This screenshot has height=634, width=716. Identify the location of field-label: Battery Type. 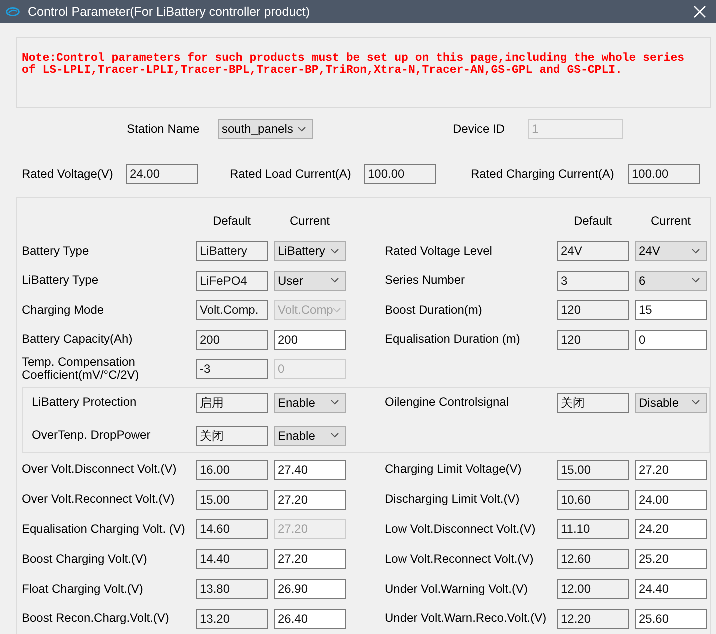
(56, 251).